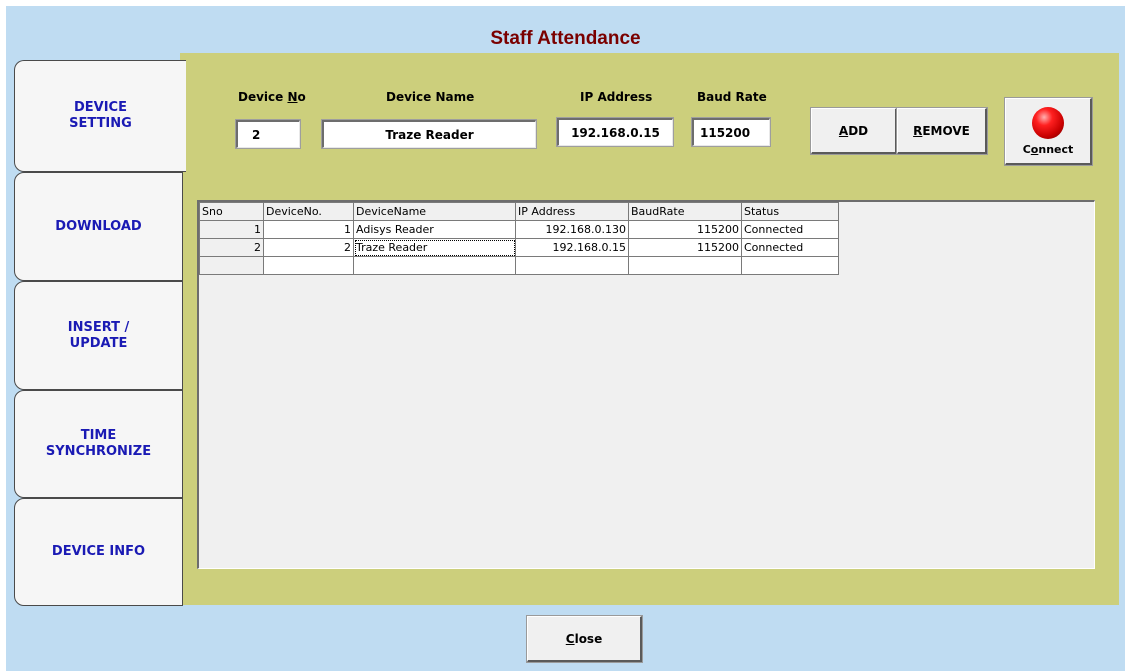  Describe the element at coordinates (430, 97) in the screenshot. I see `device-name-label: Device Name` at that location.